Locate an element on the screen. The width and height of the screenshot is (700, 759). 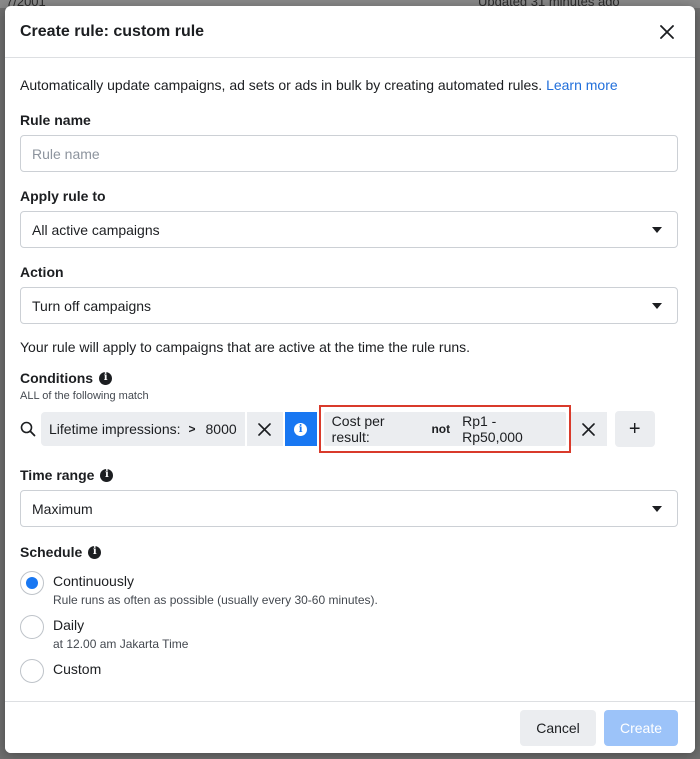
rule-name-label: Rule name is located at coordinates (55, 120).